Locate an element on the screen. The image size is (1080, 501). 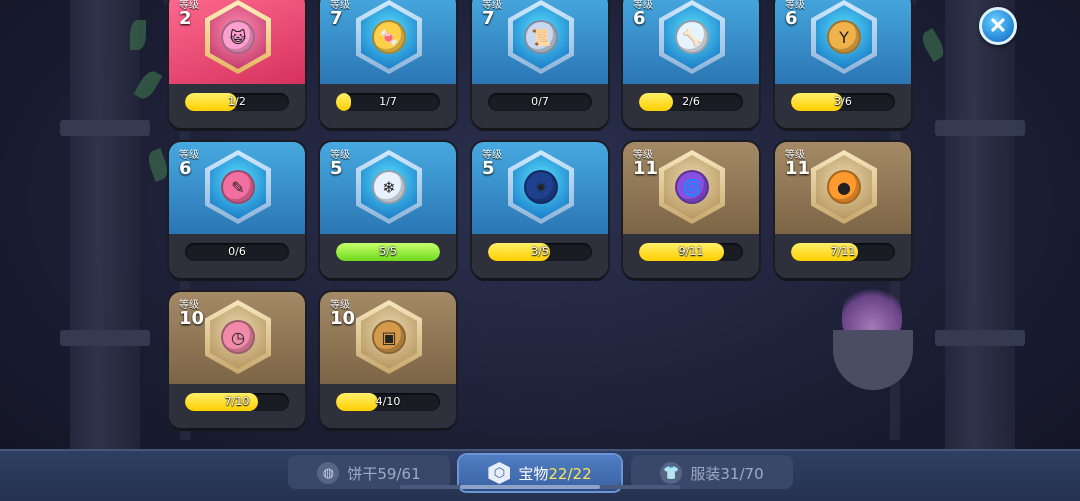
note-feather-icon: ✎ is located at coordinates (238, 187).